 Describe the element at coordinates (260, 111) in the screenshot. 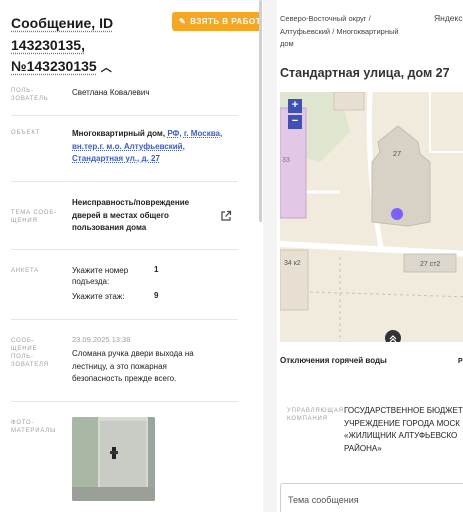

I see `left-scrollbar` at that location.